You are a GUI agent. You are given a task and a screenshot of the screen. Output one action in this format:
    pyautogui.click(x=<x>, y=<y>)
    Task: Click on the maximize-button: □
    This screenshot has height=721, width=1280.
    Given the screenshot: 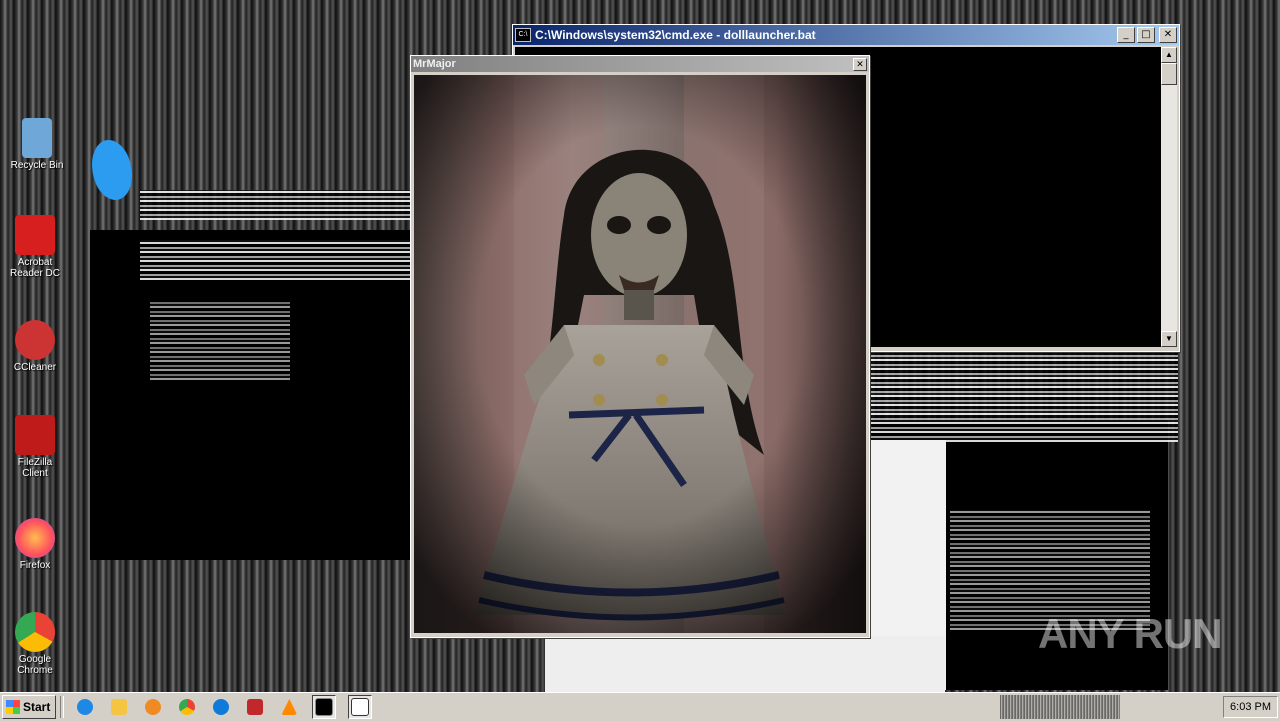 What is the action you would take?
    pyautogui.click(x=1146, y=35)
    